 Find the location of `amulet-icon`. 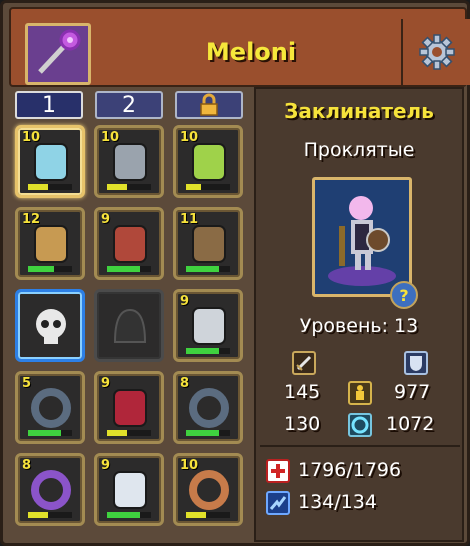

amulet-icon is located at coordinates (209, 162).